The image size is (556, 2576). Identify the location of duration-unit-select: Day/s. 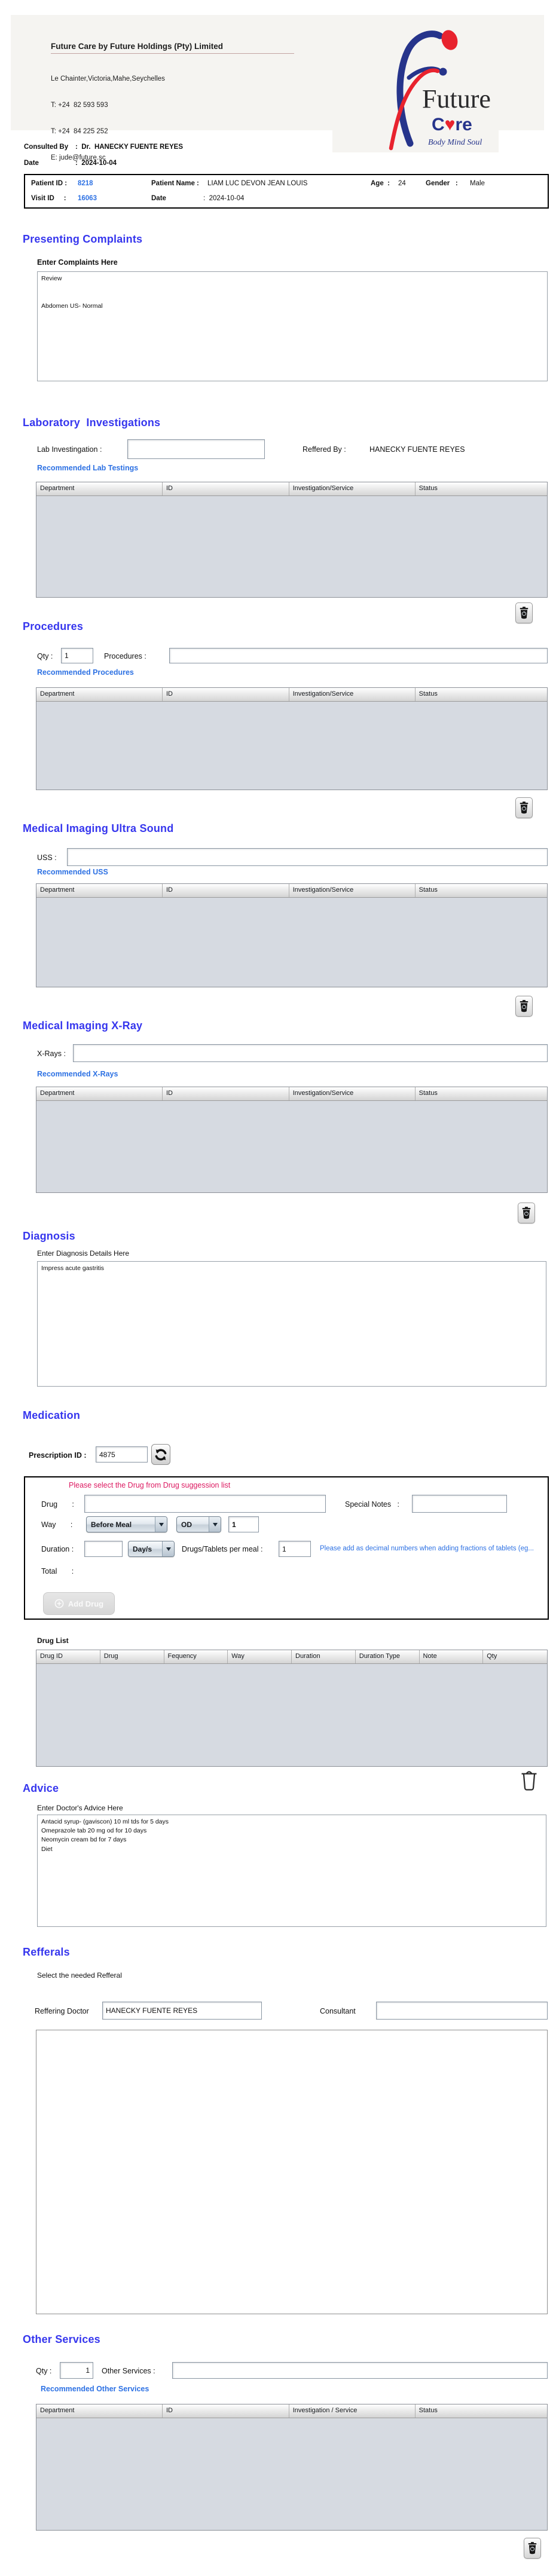
(152, 1549).